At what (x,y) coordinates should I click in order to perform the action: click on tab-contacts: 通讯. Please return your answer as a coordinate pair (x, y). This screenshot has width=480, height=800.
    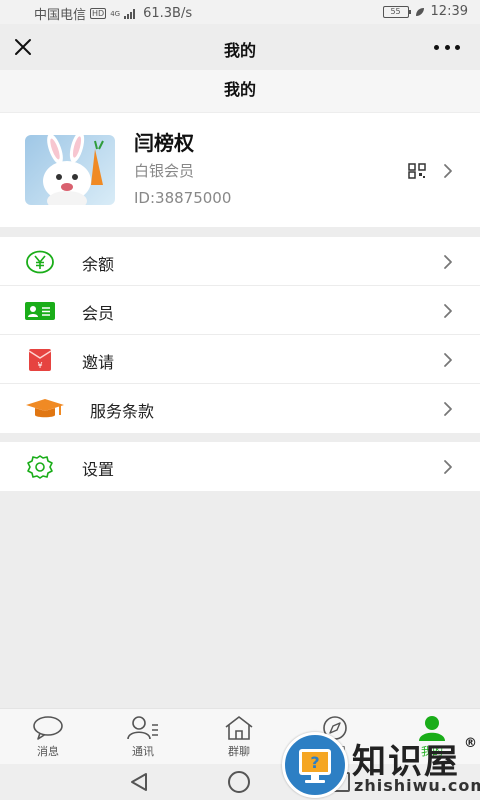
    Looking at the image, I should click on (143, 738).